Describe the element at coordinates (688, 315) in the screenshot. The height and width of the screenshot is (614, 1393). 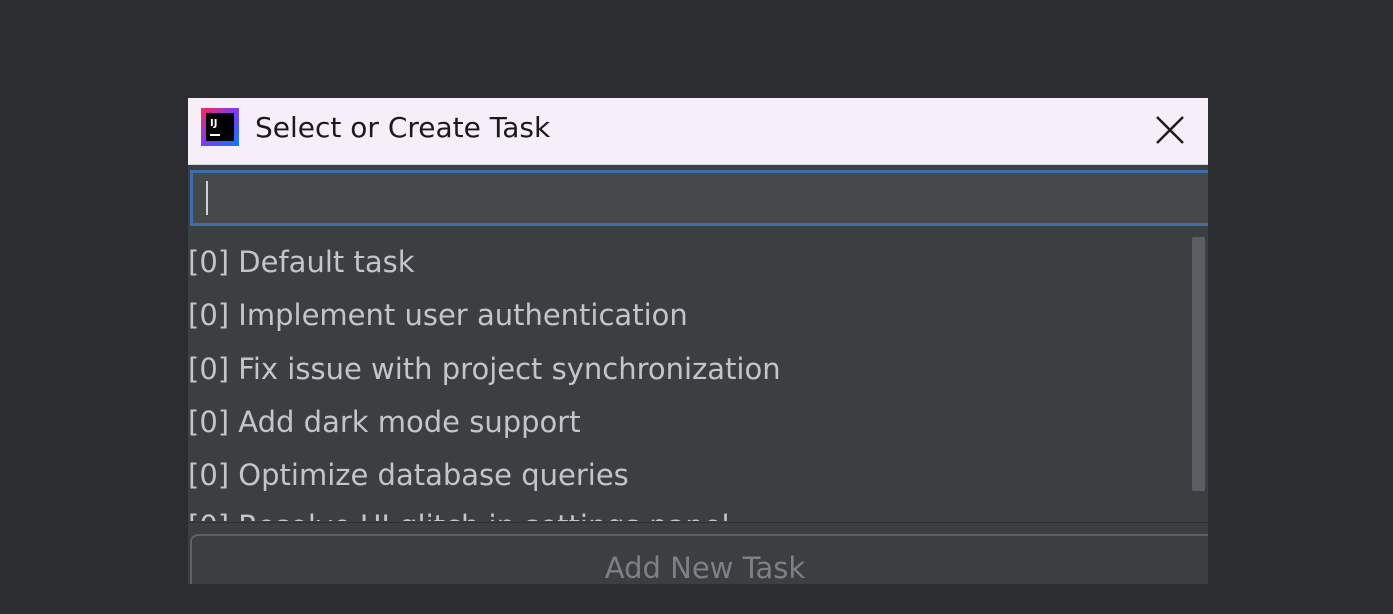
I see `task-list-item: [0] Implement user authentication` at that location.